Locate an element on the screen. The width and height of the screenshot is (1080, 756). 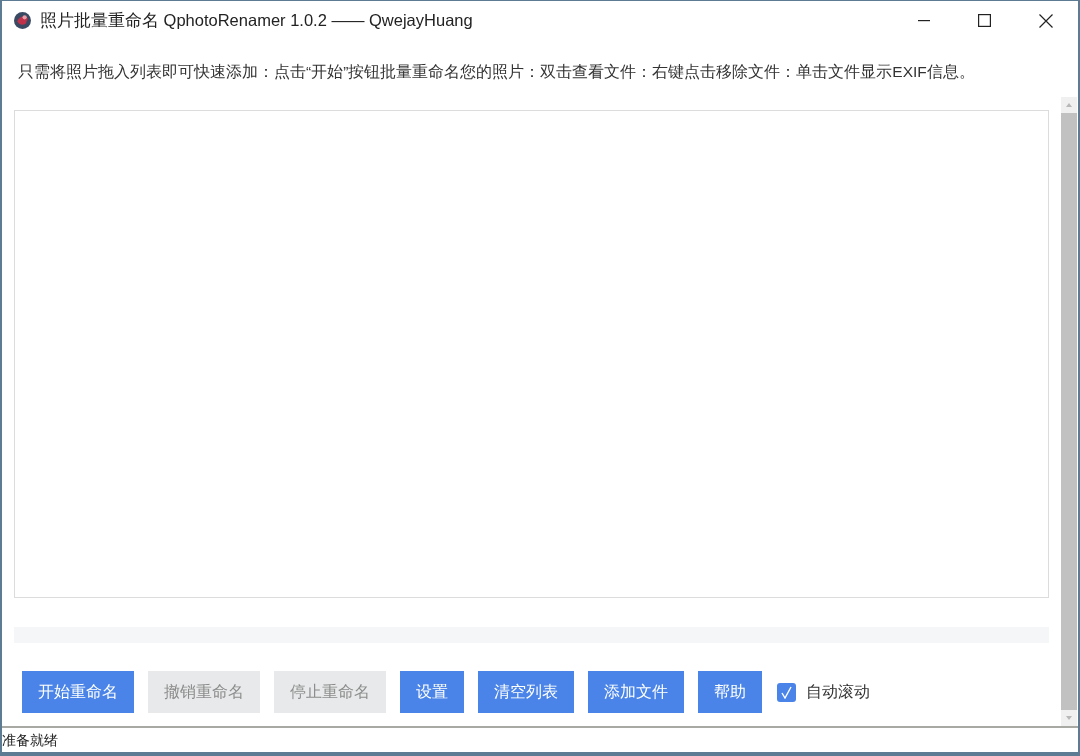
checkbox is located at coordinates (786, 692).